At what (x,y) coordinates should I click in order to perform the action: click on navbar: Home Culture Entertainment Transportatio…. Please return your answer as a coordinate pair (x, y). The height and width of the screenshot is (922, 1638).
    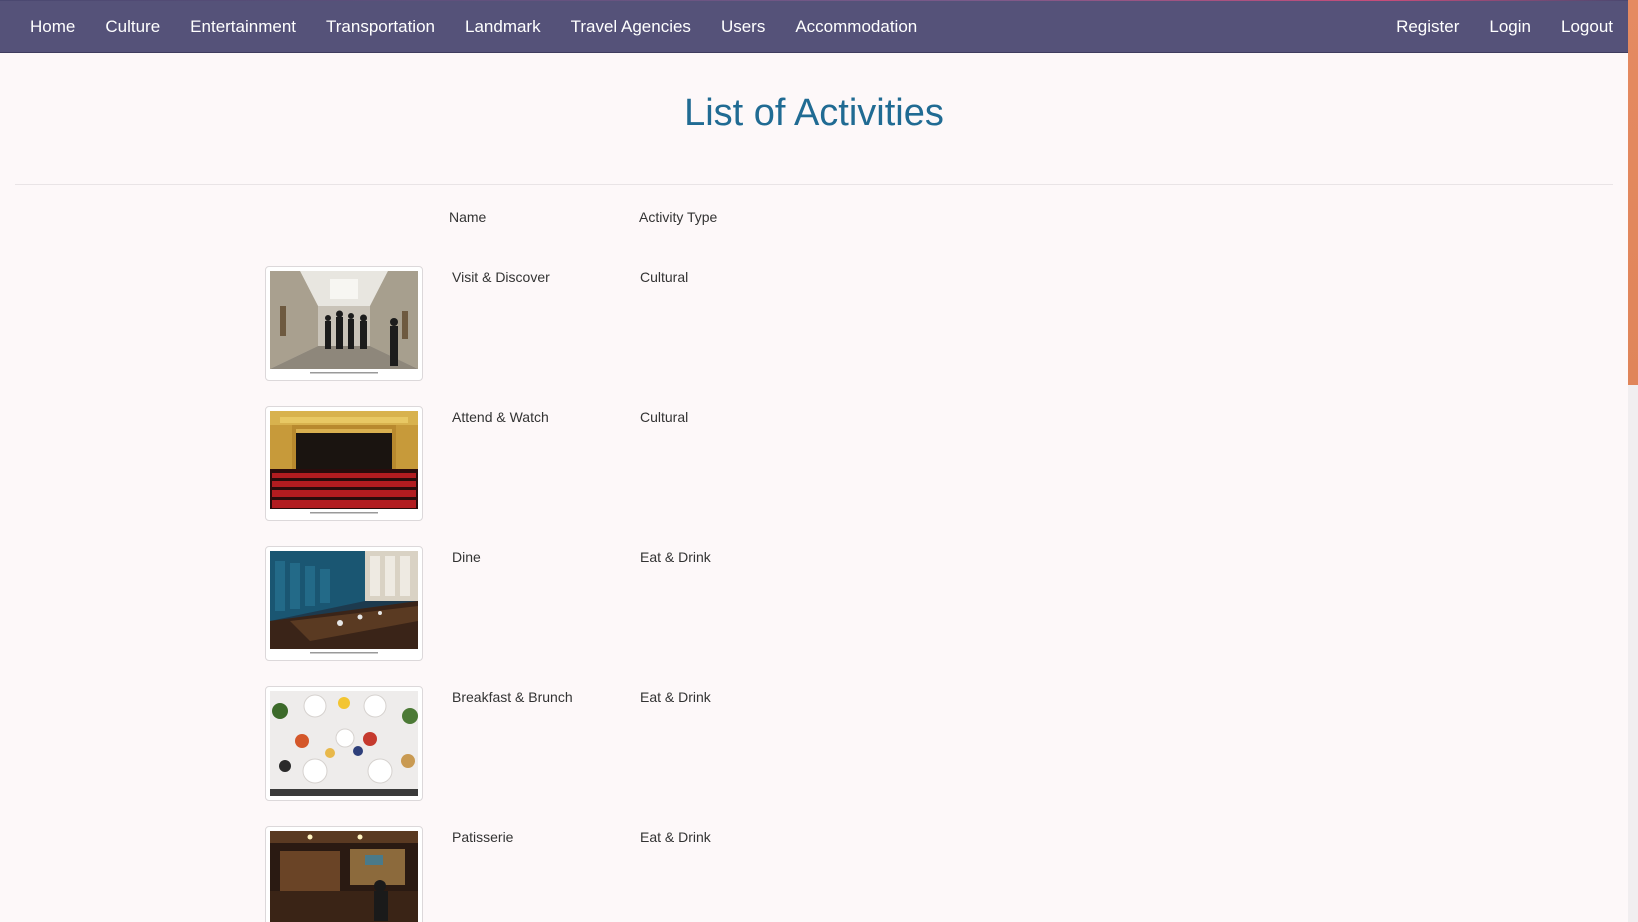
    Looking at the image, I should click on (814, 27).